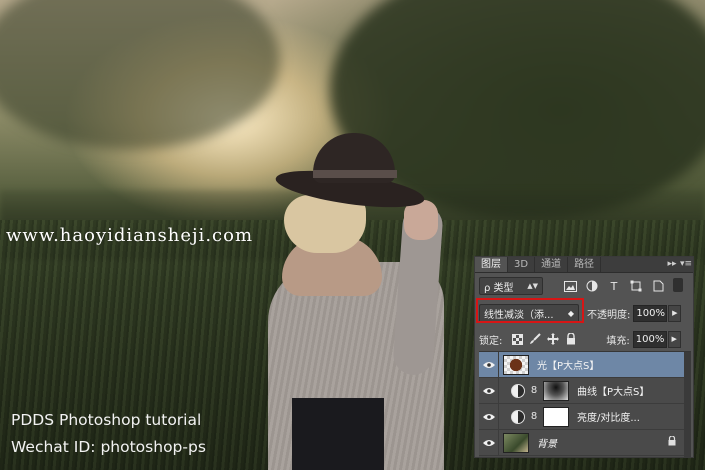  Describe the element at coordinates (614, 286) in the screenshot. I see `type-filter-icon: T` at that location.